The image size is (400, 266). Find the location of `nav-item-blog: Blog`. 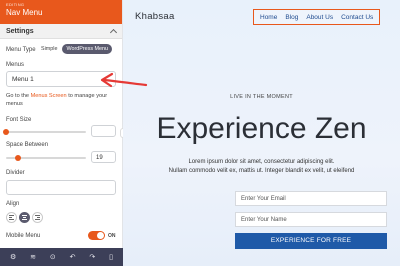

nav-item-blog: Blog is located at coordinates (291, 17).